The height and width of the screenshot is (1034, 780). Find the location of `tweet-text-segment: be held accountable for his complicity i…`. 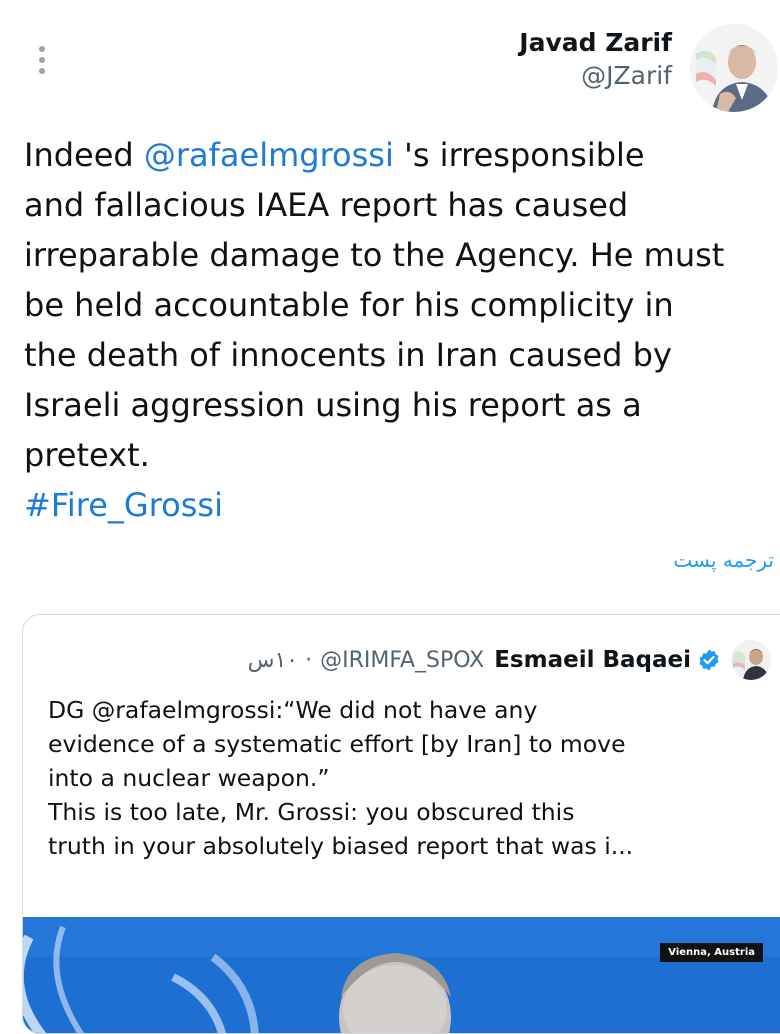

tweet-text-segment: be held accountable for his complicity i… is located at coordinates (349, 305).